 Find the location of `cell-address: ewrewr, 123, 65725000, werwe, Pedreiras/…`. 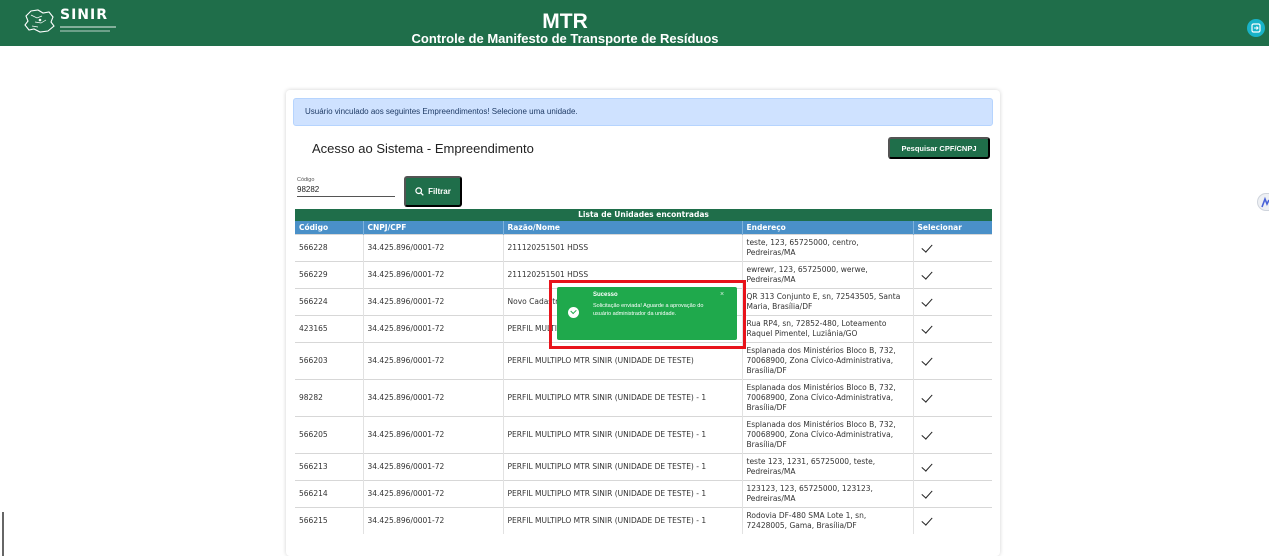

cell-address: ewrewr, 123, 65725000, werwe, Pedreiras/… is located at coordinates (828, 274).